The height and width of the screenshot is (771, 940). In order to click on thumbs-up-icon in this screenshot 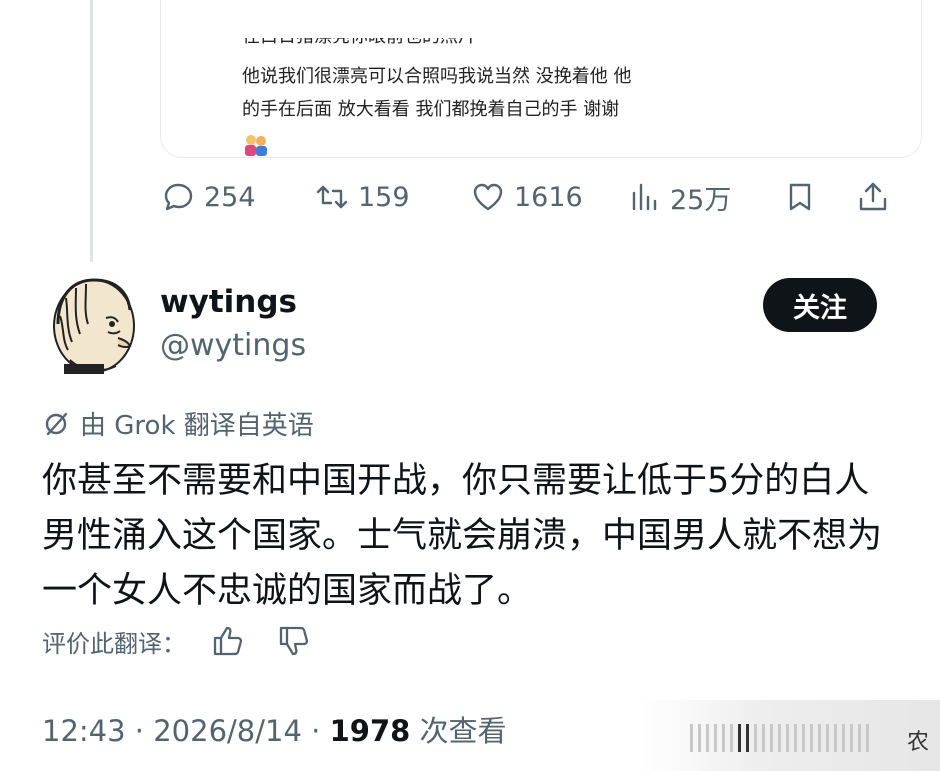, I will do `click(228, 641)`.